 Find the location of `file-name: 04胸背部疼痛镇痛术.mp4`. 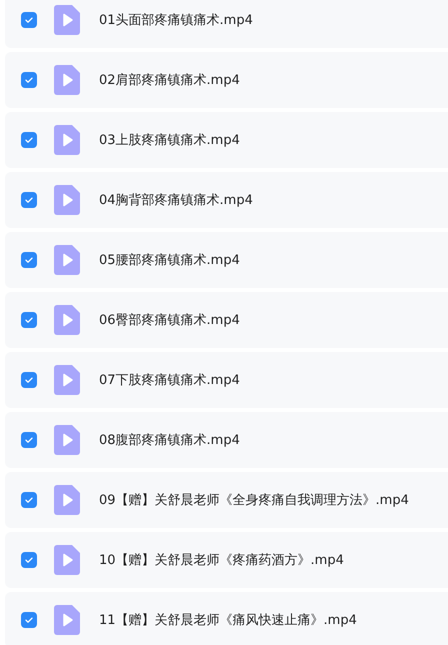

file-name: 04胸背部疼痛镇痛术.mp4 is located at coordinates (176, 200).